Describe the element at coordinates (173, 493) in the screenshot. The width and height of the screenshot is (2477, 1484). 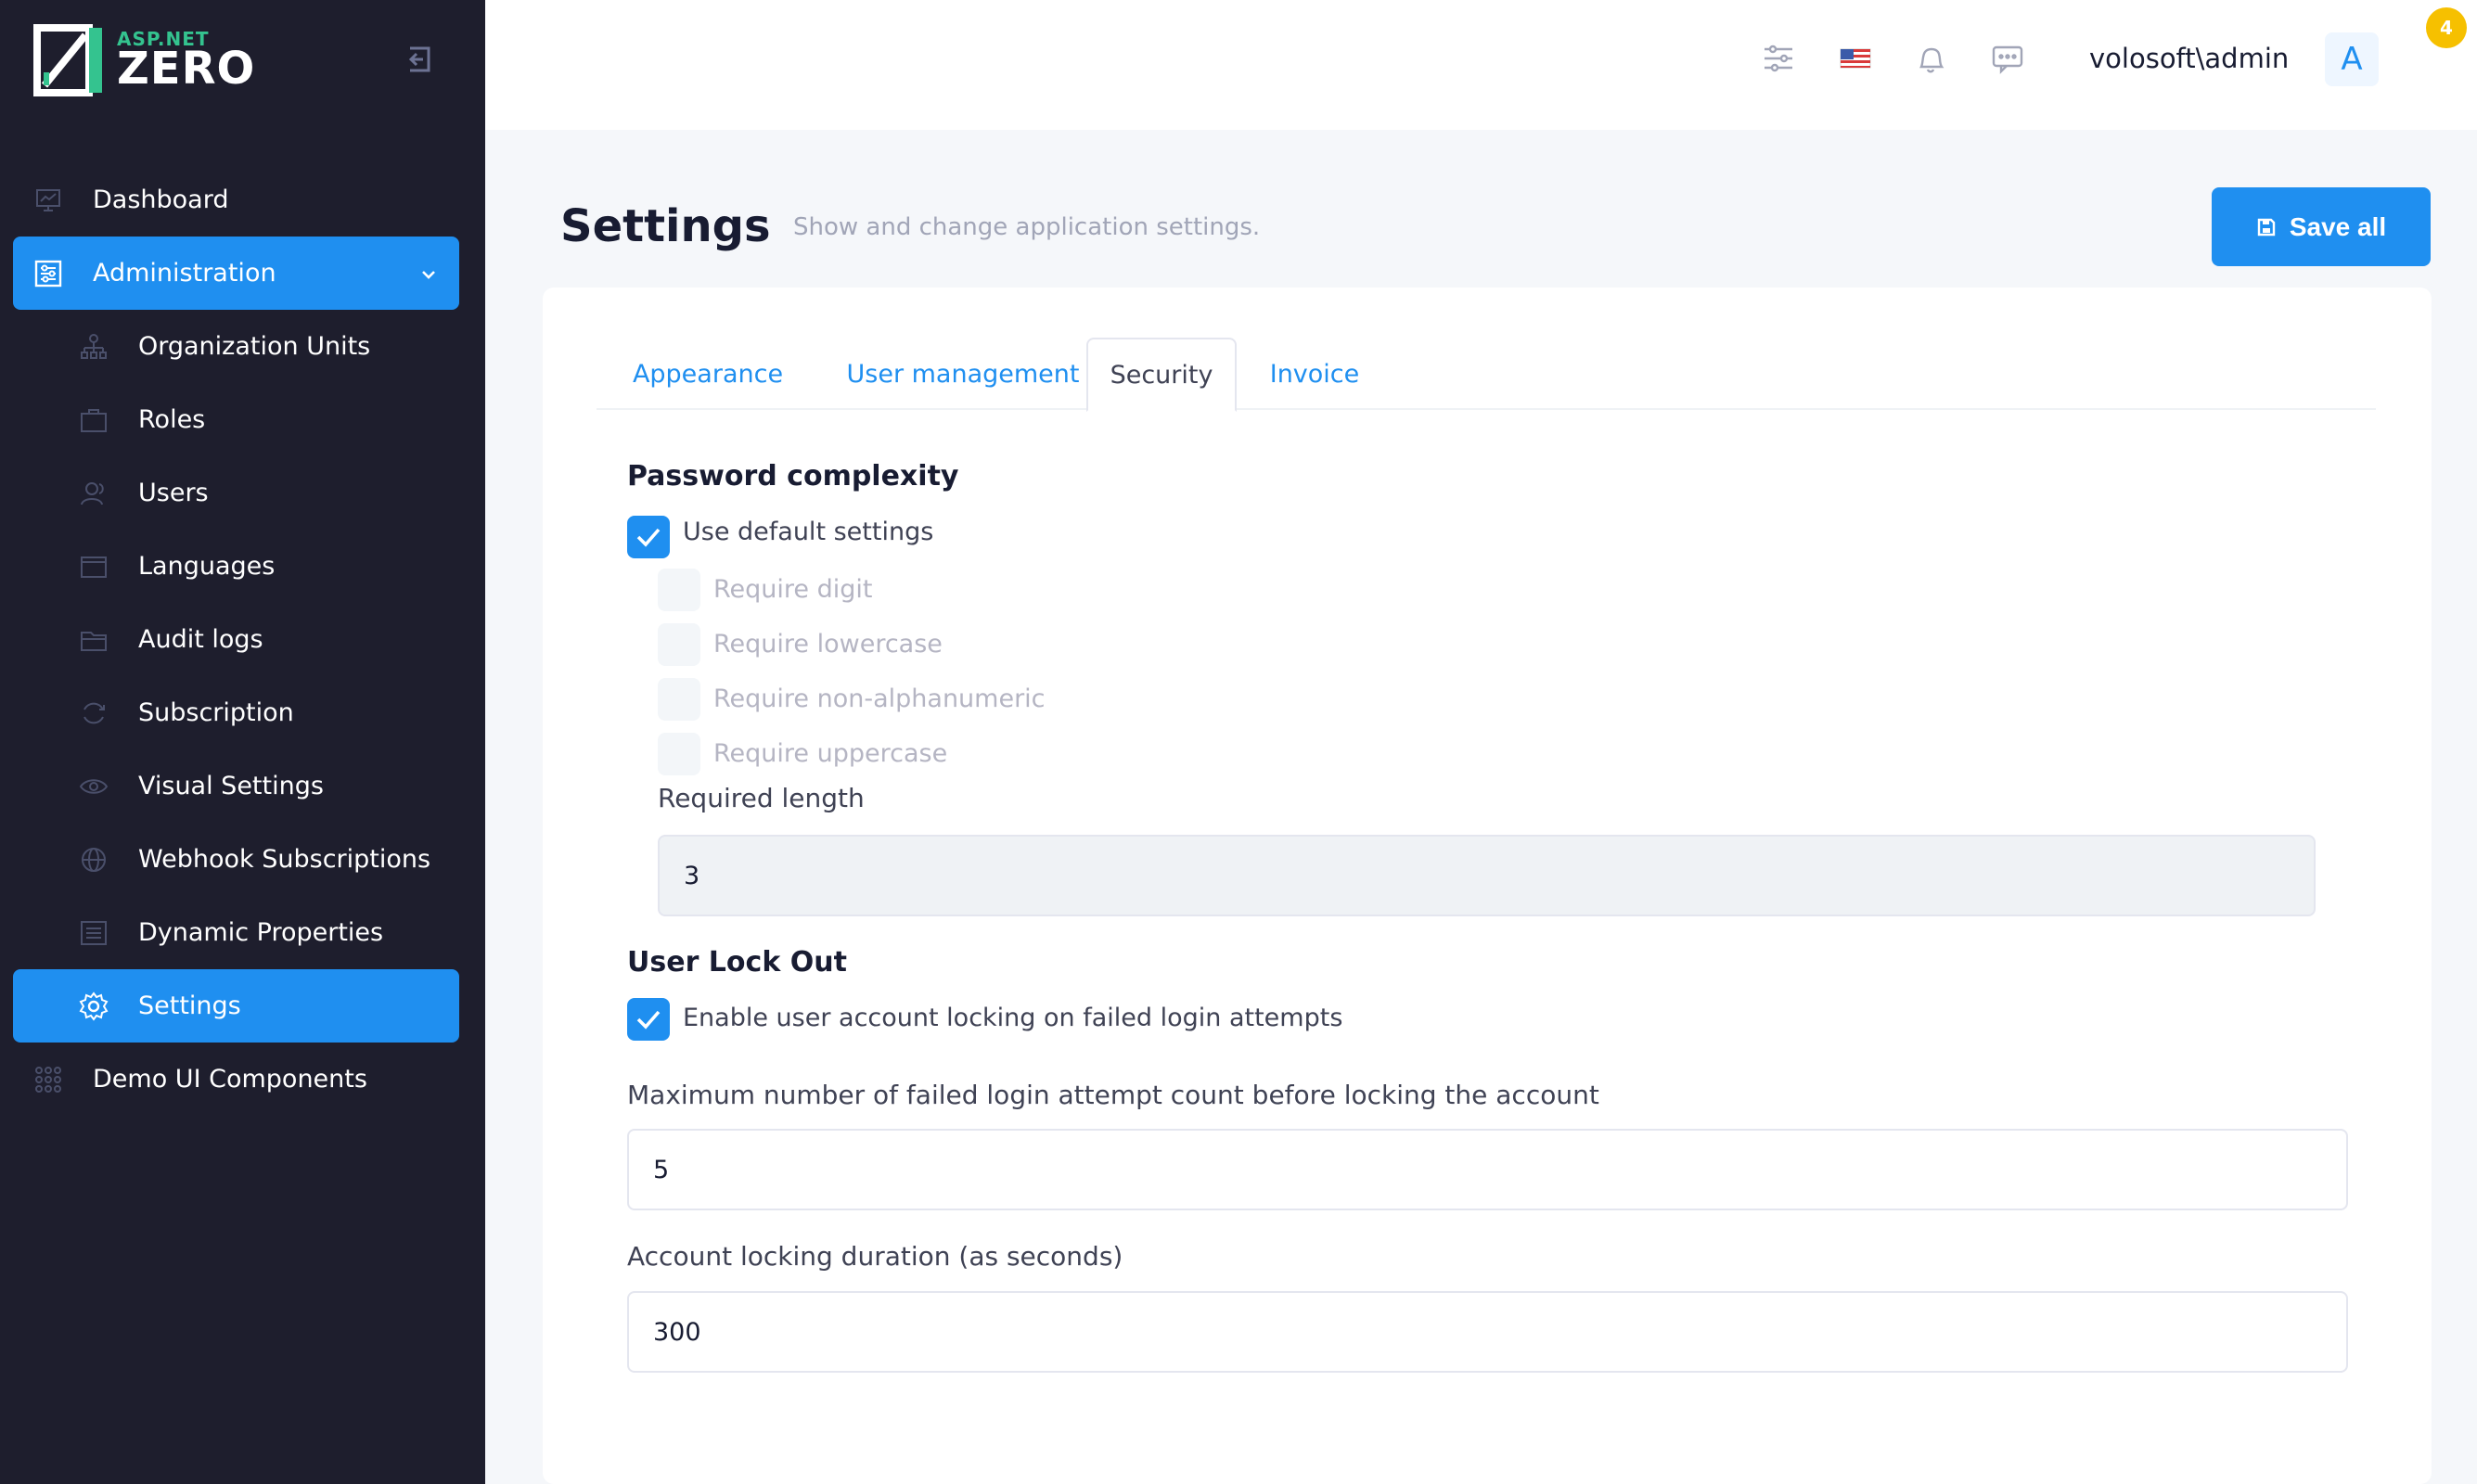
I see `sidebar-item-label: Users` at that location.